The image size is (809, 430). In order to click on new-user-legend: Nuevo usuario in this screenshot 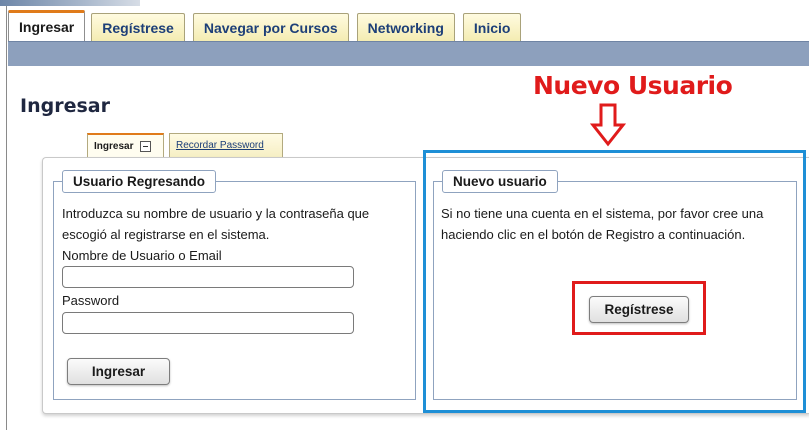, I will do `click(500, 181)`.